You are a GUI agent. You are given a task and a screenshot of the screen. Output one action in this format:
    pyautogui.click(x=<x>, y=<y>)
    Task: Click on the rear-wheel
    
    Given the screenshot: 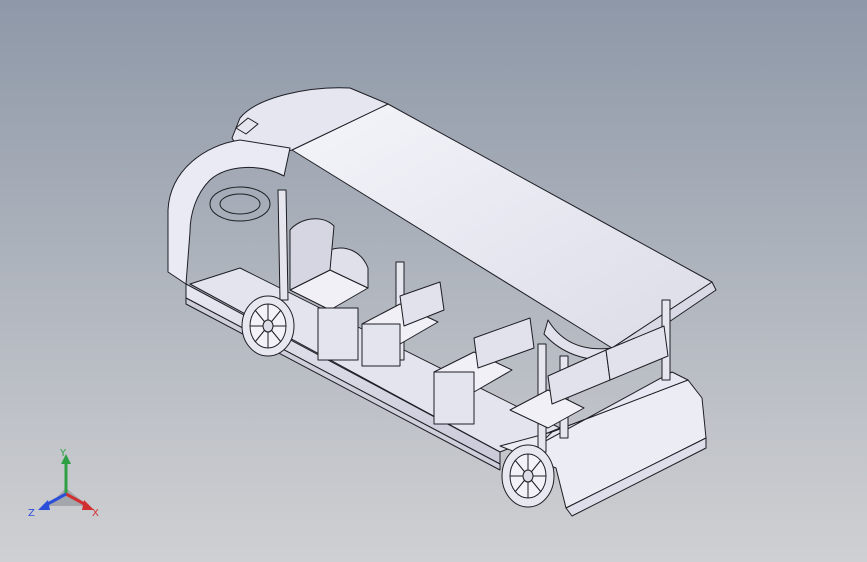 What is the action you would take?
    pyautogui.click(x=528, y=476)
    